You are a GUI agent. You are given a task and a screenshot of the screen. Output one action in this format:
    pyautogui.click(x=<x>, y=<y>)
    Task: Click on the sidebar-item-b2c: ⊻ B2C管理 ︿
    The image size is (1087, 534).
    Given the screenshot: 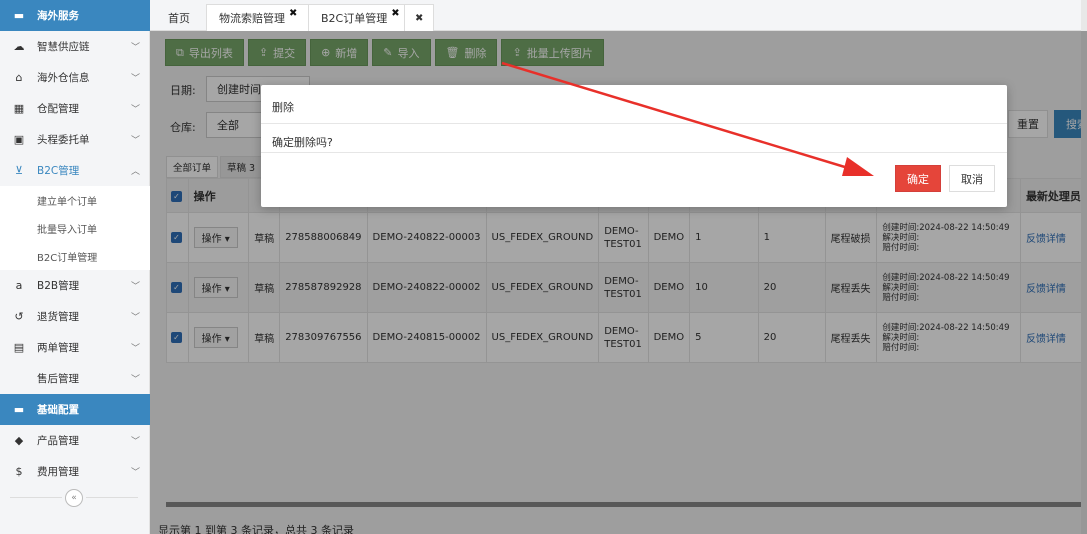 What is the action you would take?
    pyautogui.click(x=75, y=170)
    